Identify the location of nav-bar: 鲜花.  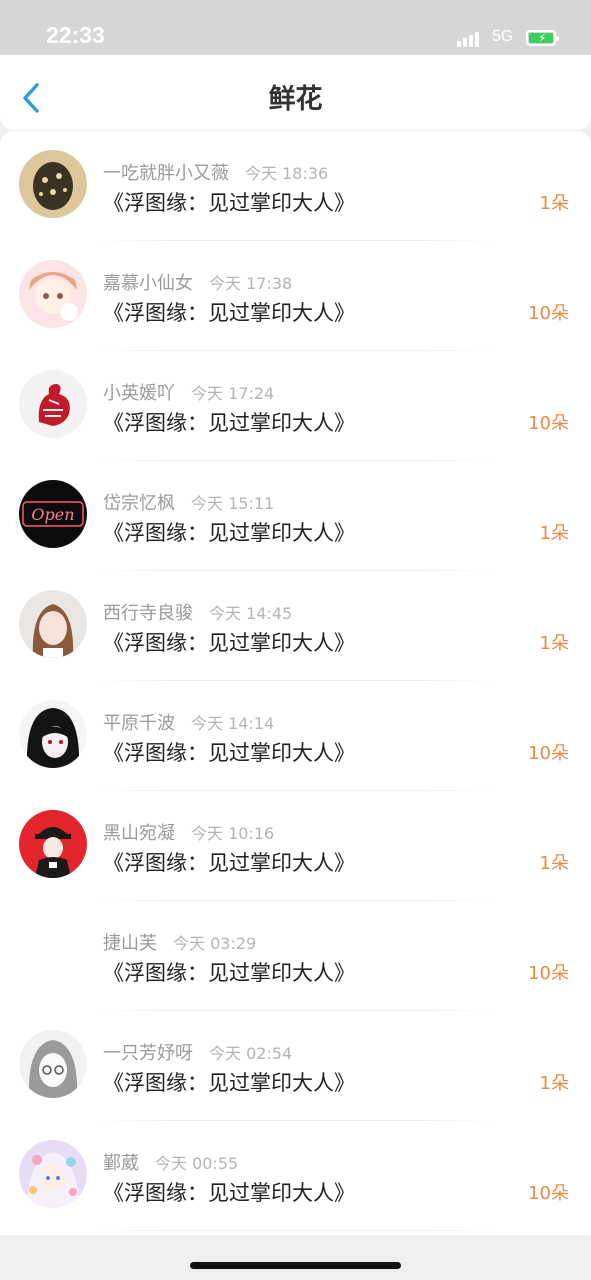
(295, 92).